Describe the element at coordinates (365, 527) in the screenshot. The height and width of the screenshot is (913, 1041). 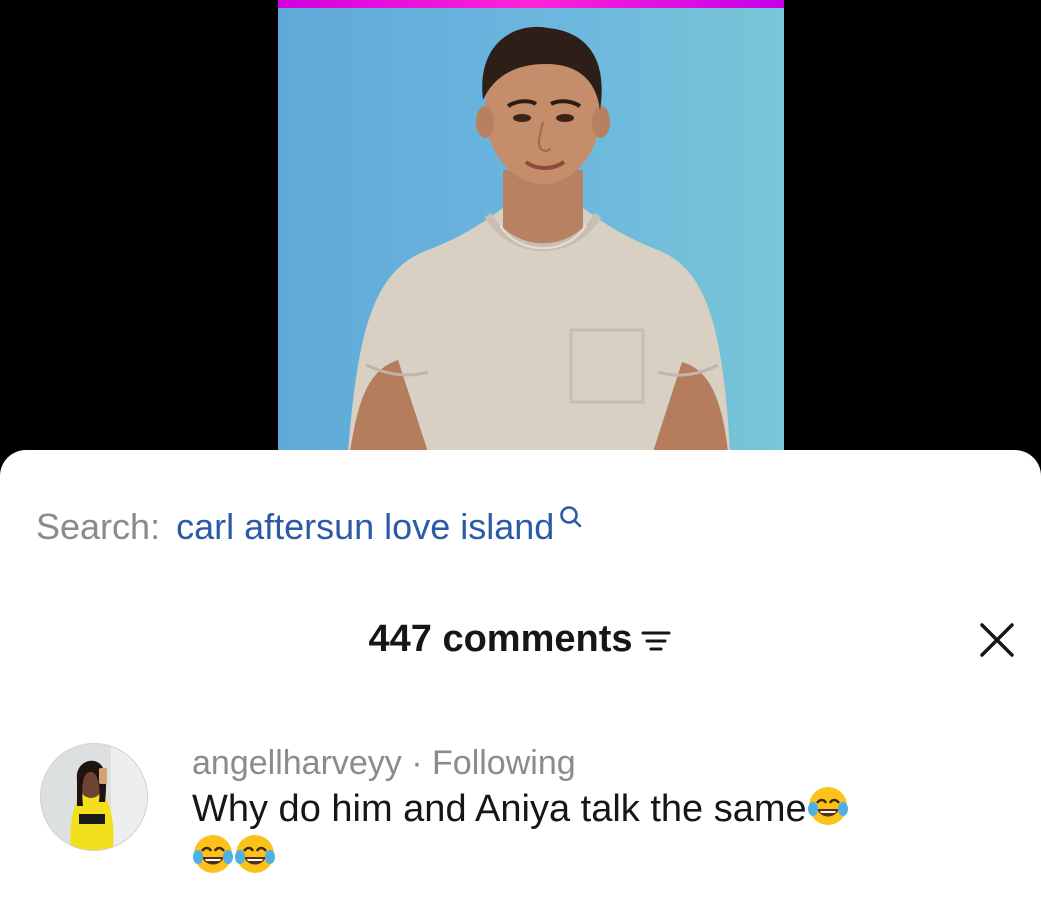
I see `search-query-link: carl aftersun love island` at that location.